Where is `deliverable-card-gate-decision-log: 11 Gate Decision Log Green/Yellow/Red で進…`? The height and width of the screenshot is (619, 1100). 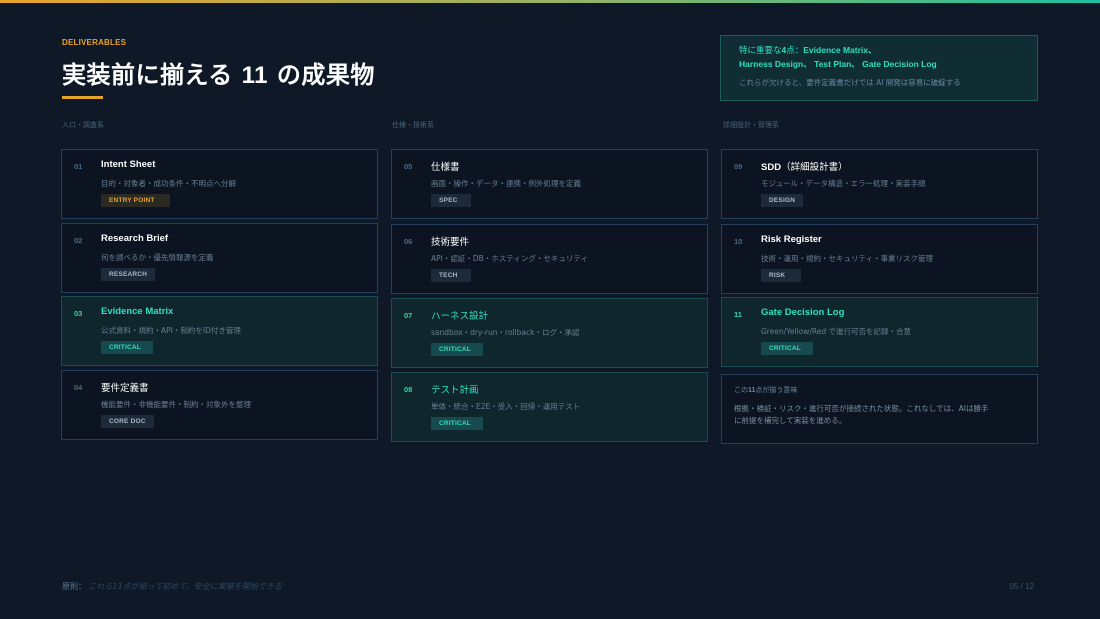
deliverable-card-gate-decision-log: 11 Gate Decision Log Green/Yellow/Red で進… is located at coordinates (879, 332).